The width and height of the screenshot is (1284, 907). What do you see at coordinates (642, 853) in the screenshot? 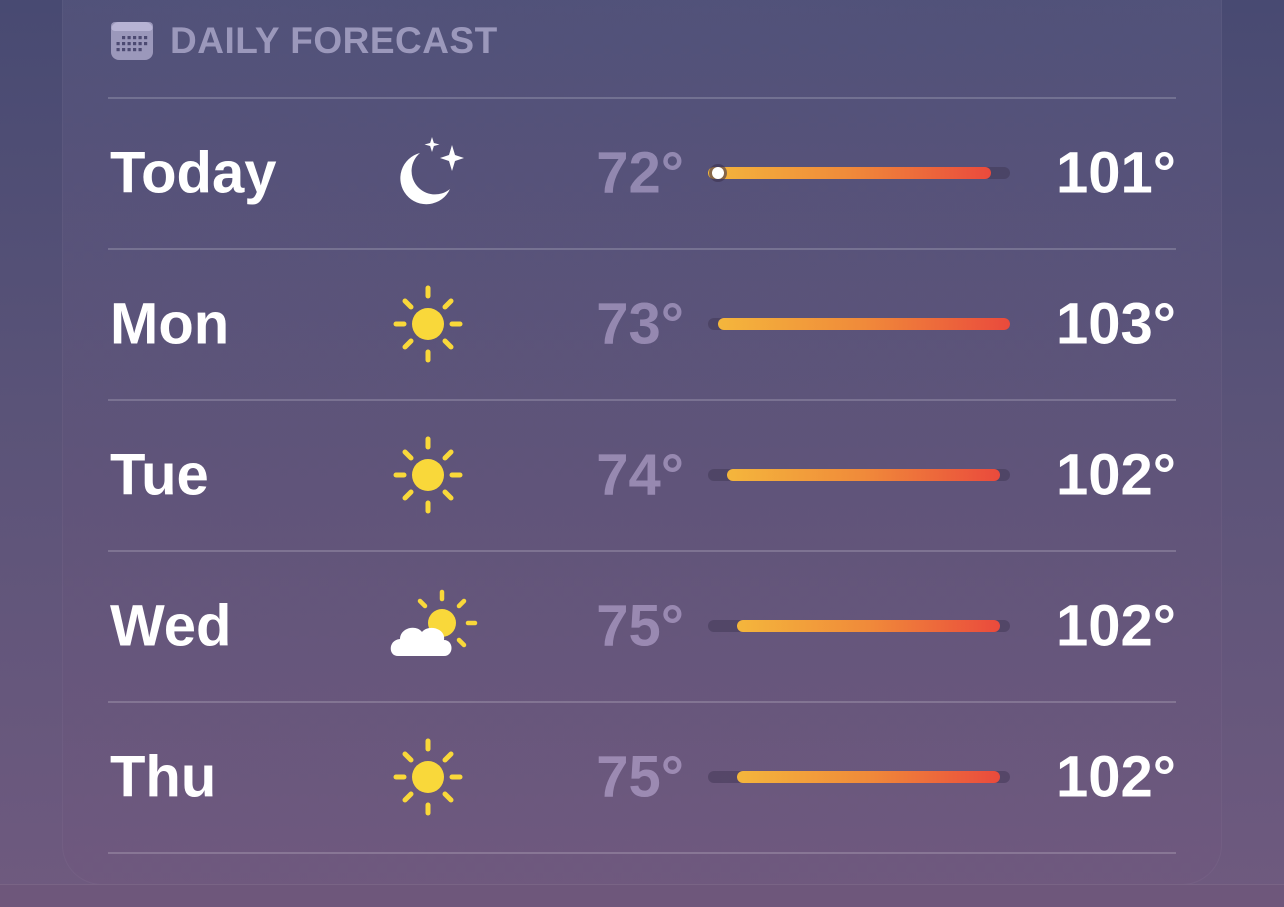
I see `divider` at bounding box center [642, 853].